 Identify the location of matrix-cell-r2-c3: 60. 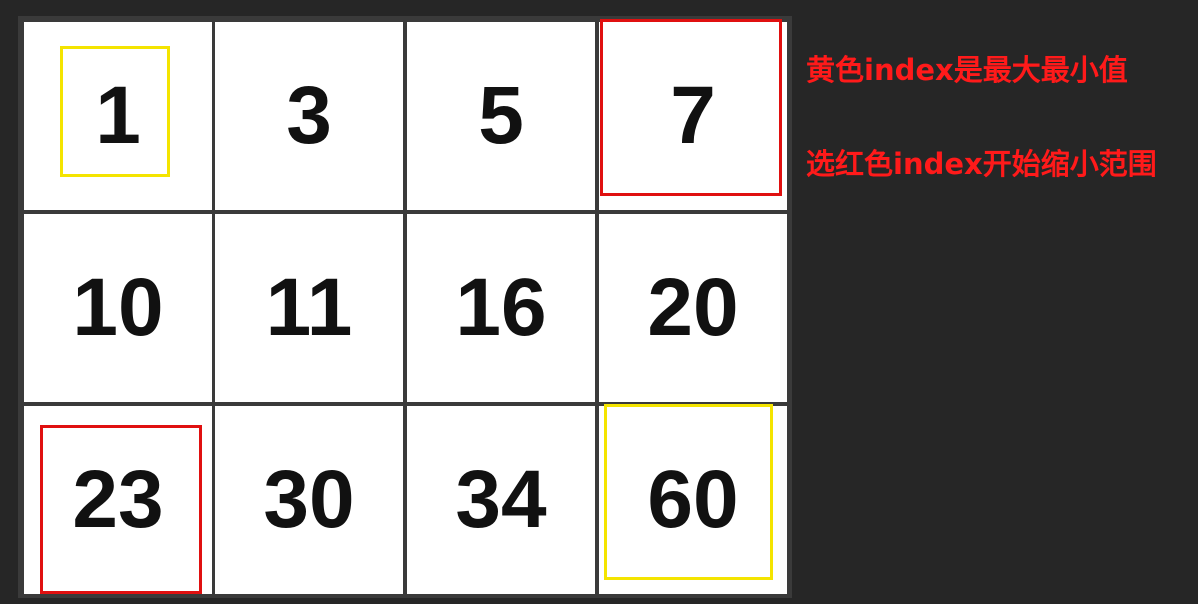
(693, 500).